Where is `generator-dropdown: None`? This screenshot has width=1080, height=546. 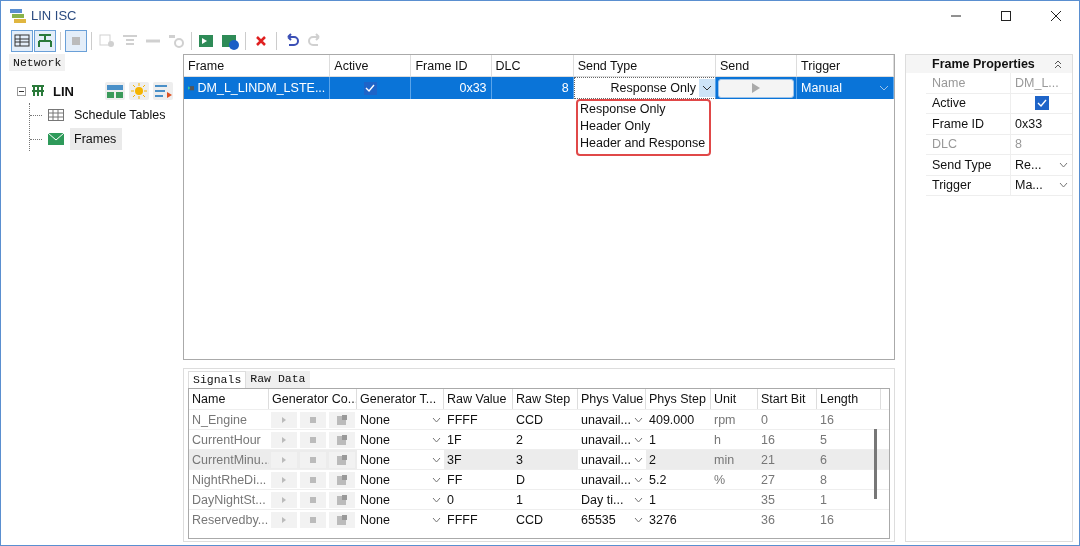 generator-dropdown: None is located at coordinates (400, 459).